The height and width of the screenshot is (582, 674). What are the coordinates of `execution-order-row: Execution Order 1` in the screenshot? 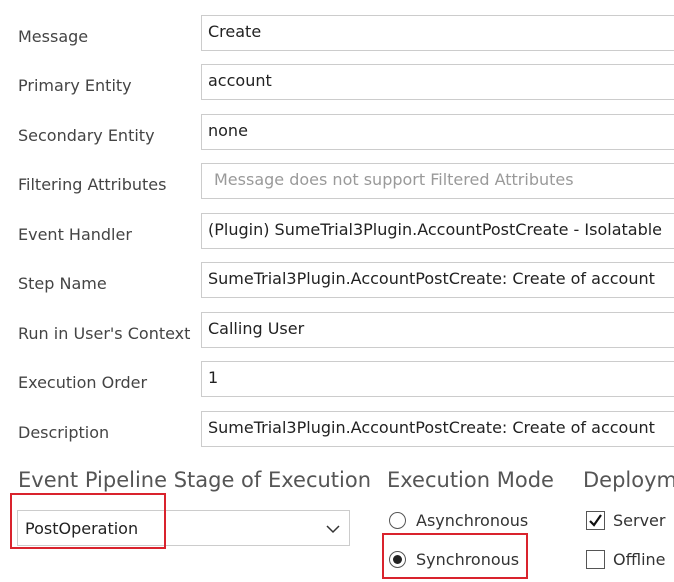 It's located at (337, 381).